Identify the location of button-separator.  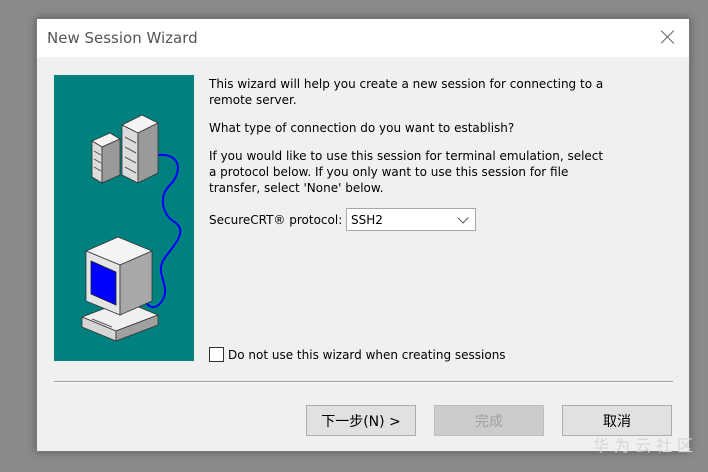
(363, 382).